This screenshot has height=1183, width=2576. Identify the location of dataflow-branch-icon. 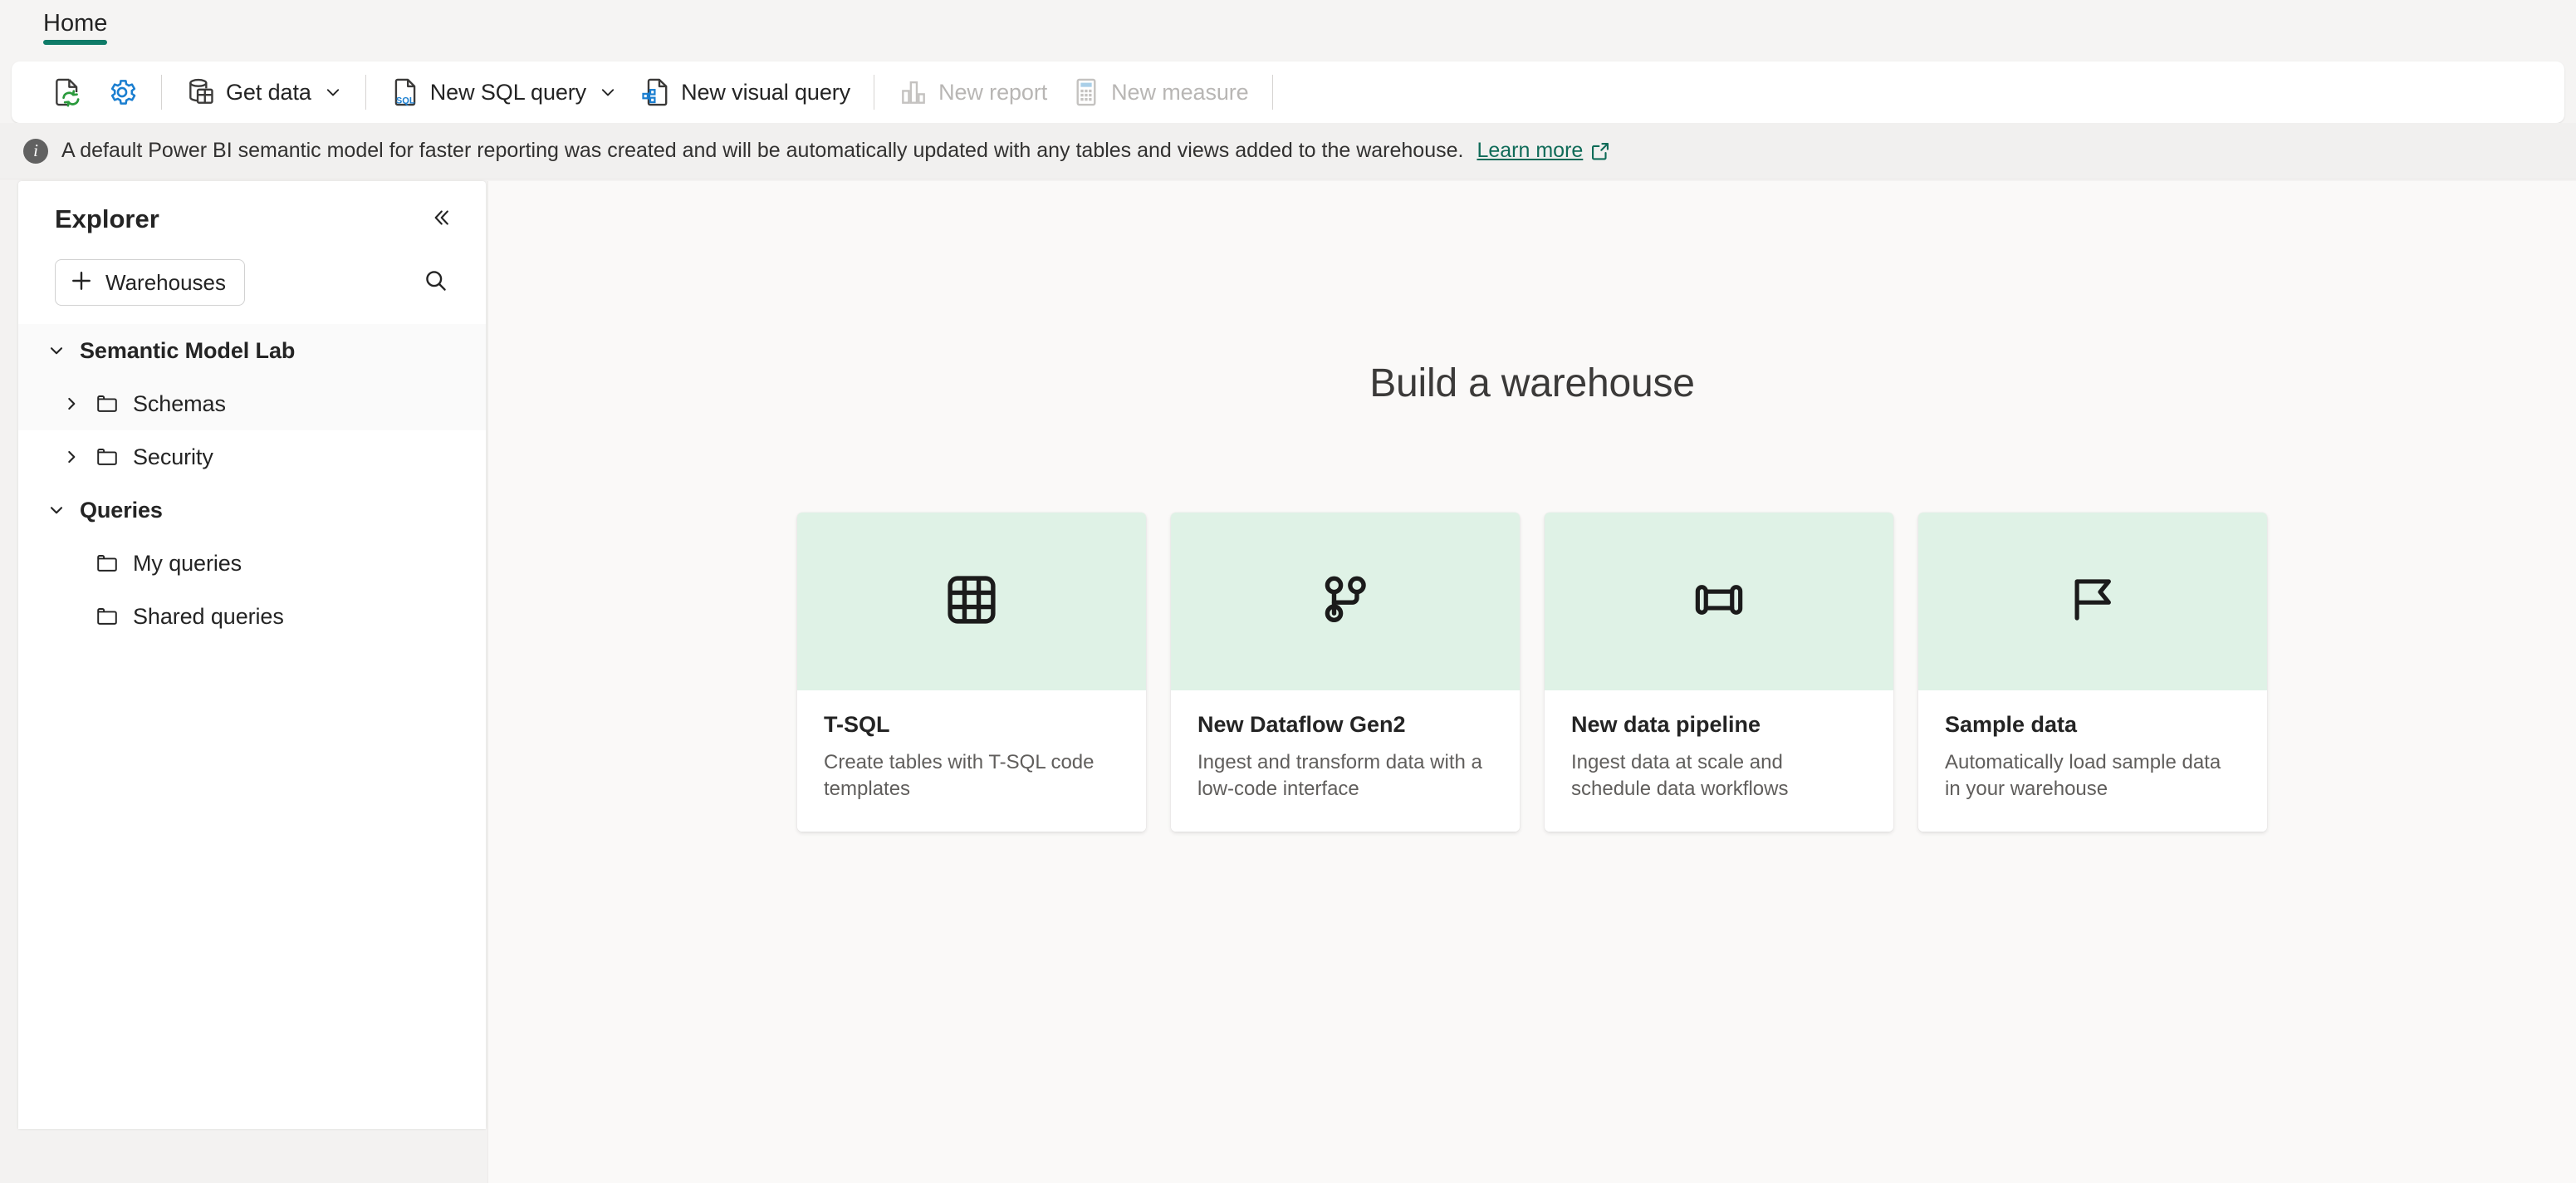
(1345, 602).